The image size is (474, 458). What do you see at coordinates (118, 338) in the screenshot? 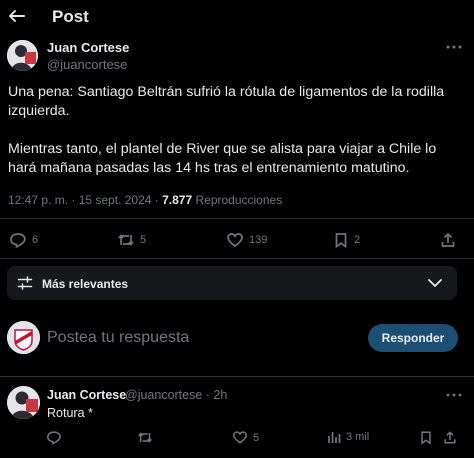
I see `reply-input: Postea tu respuesta` at bounding box center [118, 338].